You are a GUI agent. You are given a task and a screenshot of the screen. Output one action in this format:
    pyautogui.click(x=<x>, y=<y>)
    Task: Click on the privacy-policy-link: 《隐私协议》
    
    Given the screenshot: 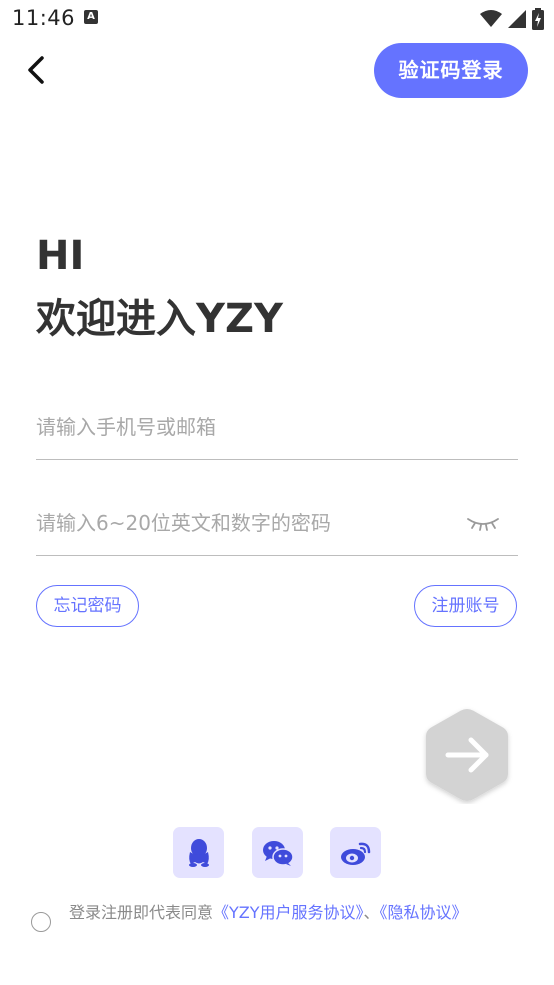 What is the action you would take?
    pyautogui.click(x=424, y=912)
    